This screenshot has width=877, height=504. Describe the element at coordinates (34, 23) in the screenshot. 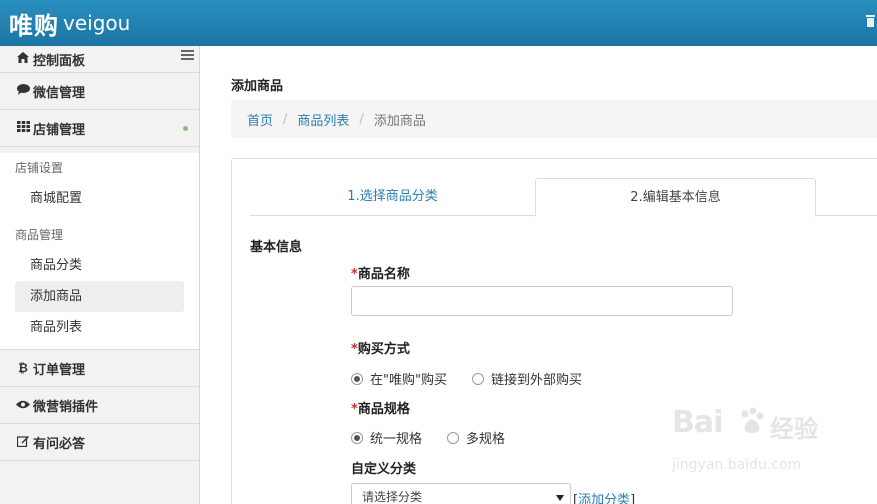

I see `logo-chinese: 唯购` at that location.